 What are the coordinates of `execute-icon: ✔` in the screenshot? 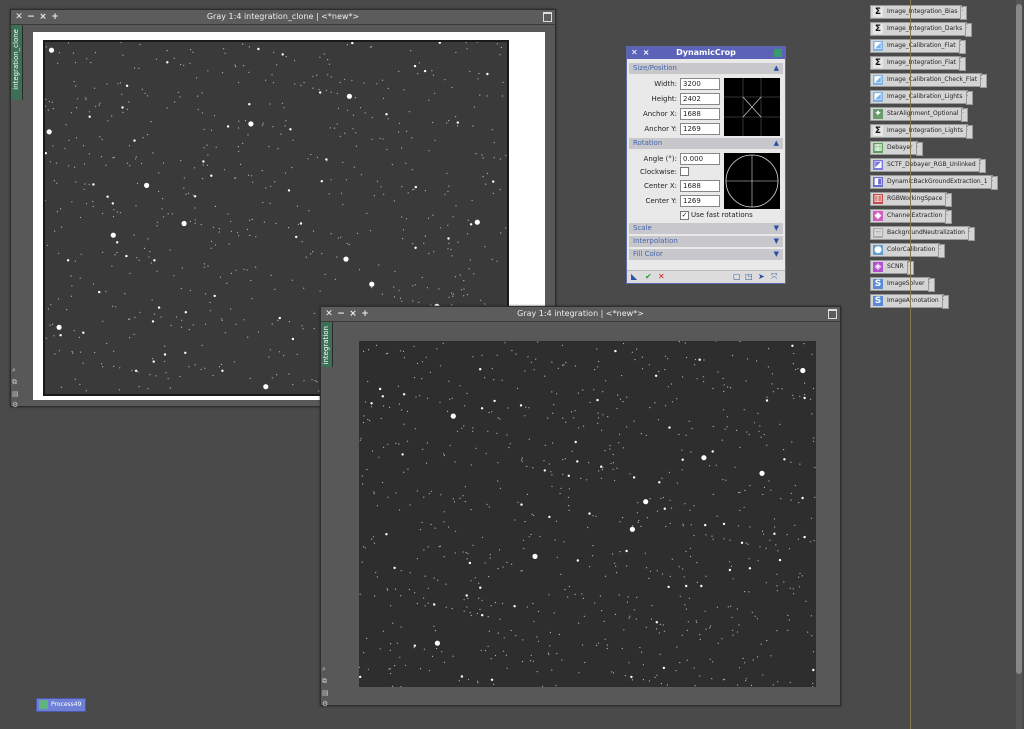 It's located at (648, 277).